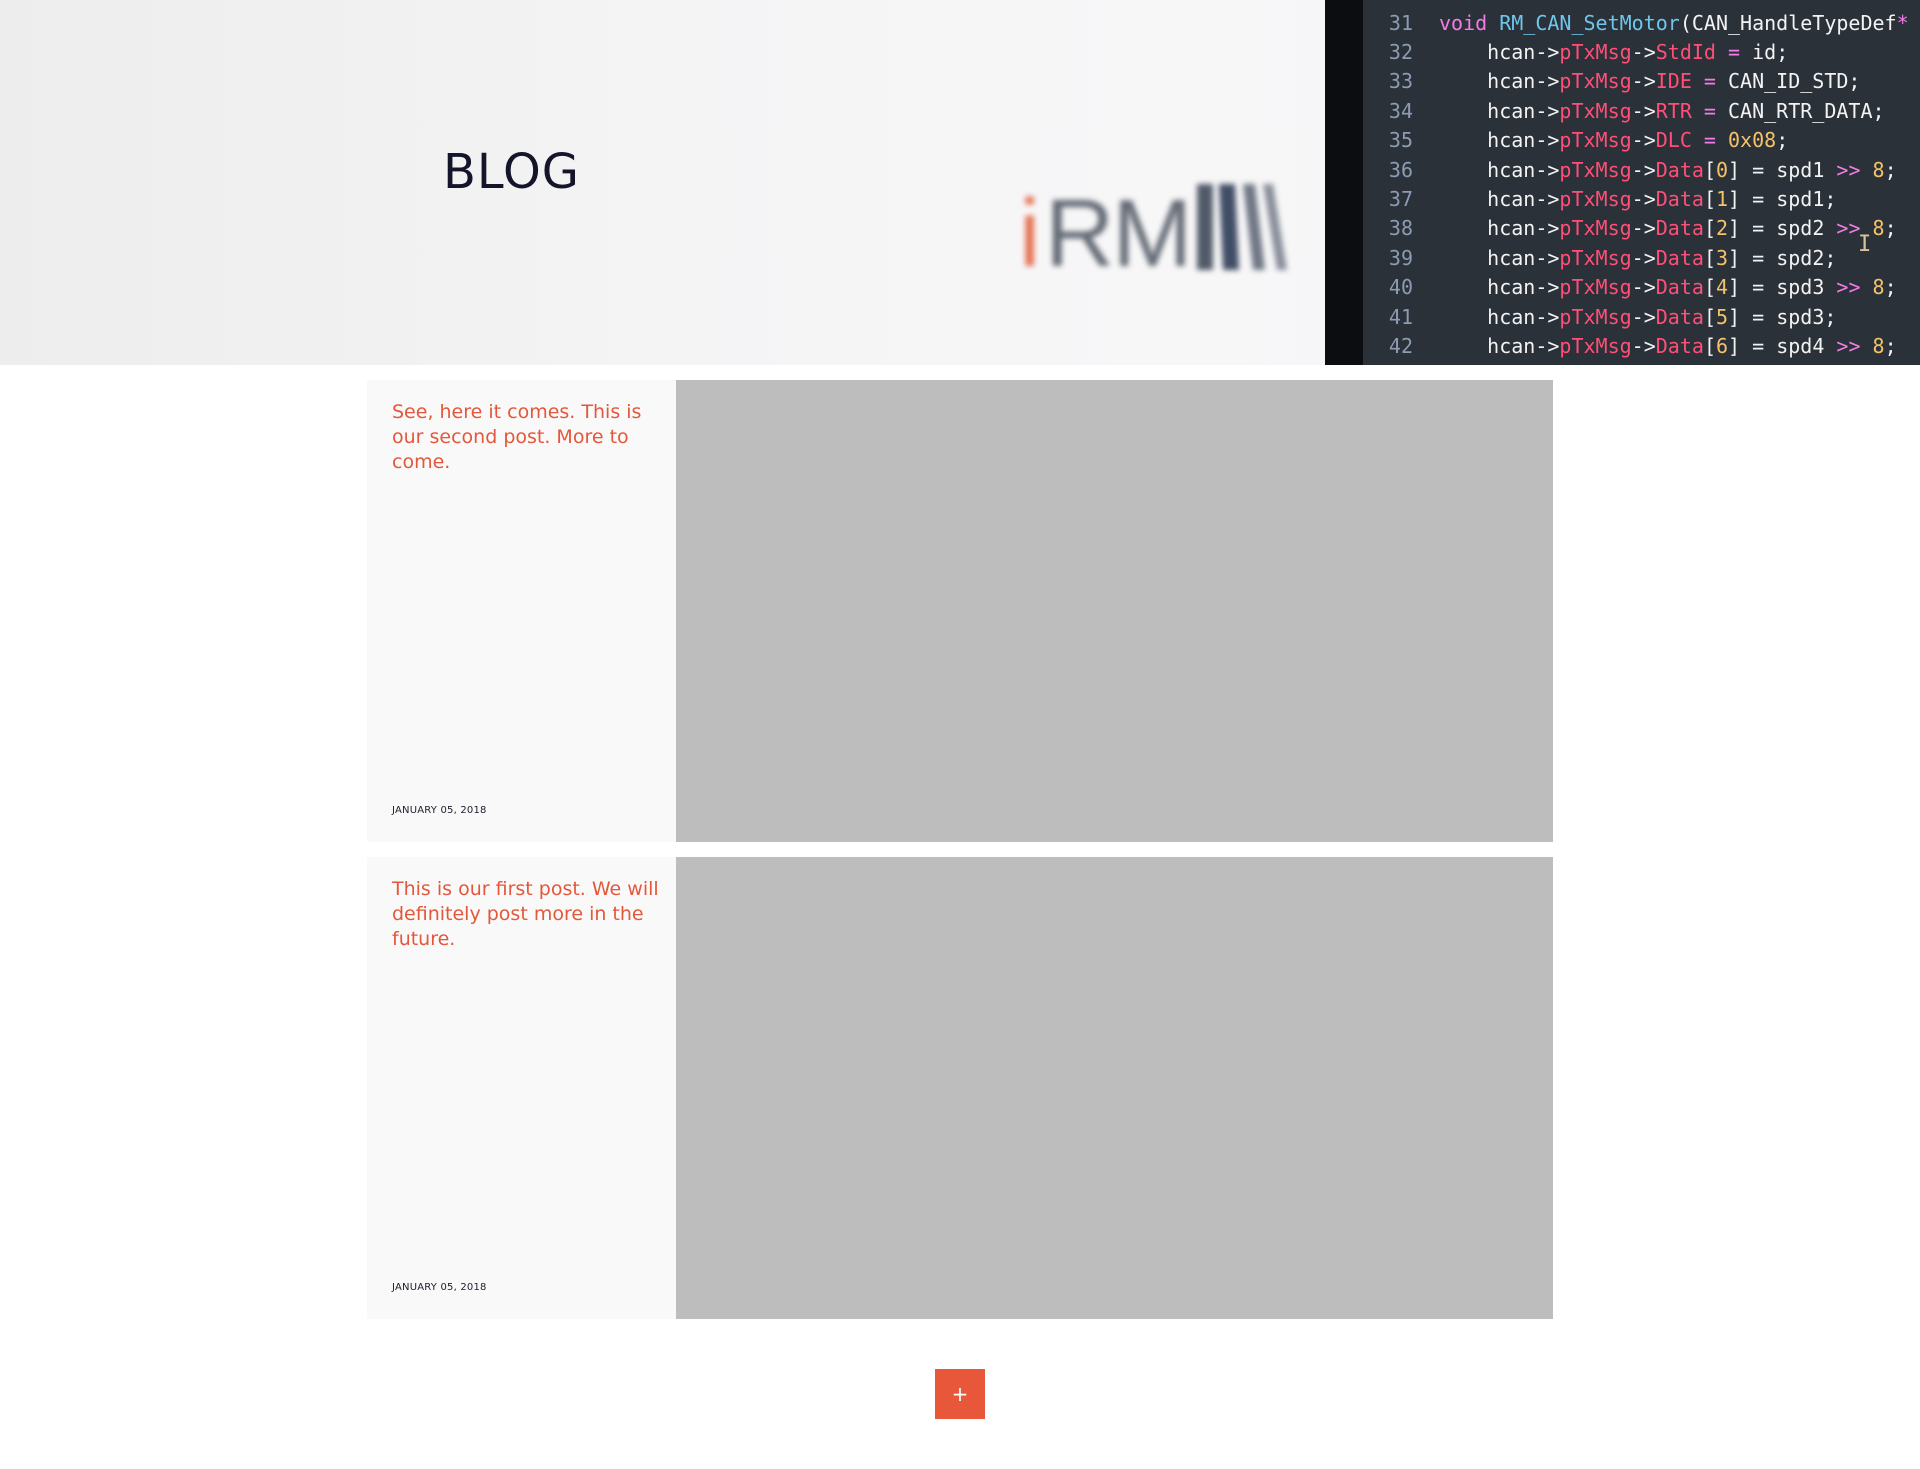 Image resolution: width=1920 pixels, height=1469 pixels. I want to click on code-text: void RM_CAN_SetMotor(CAN_HandleTypeDef*, so click(1674, 23).